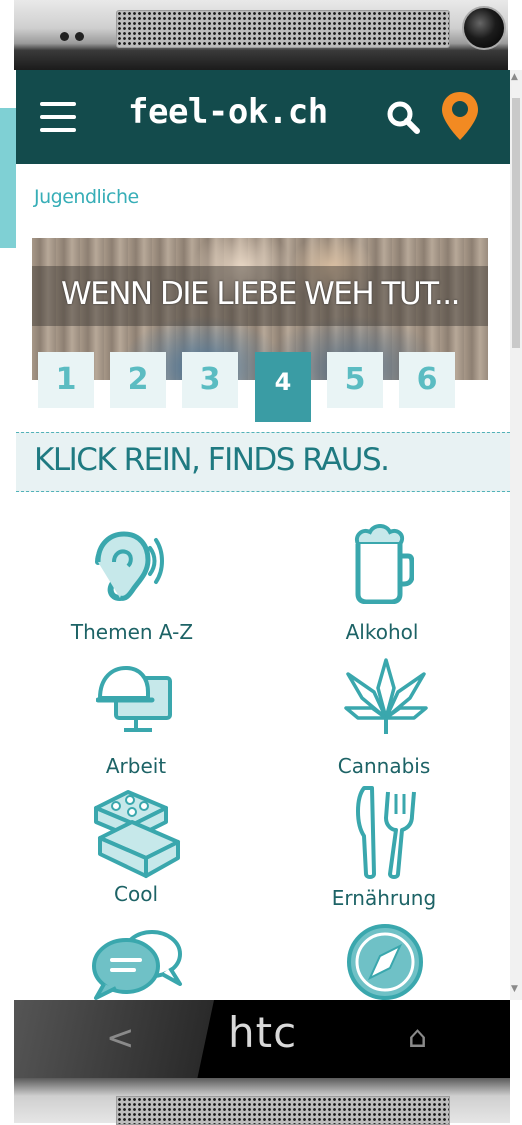 This screenshot has height=1125, width=522. What do you see at coordinates (137, 964) in the screenshot?
I see `chat-bubbles-icon` at bounding box center [137, 964].